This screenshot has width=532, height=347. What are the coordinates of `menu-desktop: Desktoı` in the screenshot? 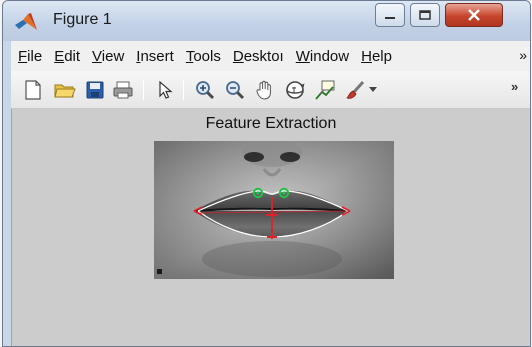 It's located at (255, 56).